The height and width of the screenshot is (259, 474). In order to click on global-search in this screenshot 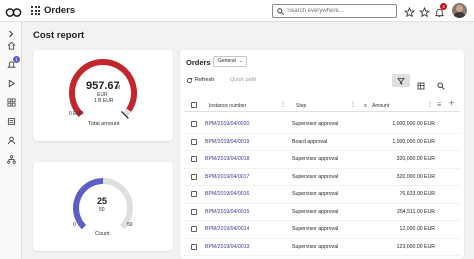, I will do `click(334, 11)`.